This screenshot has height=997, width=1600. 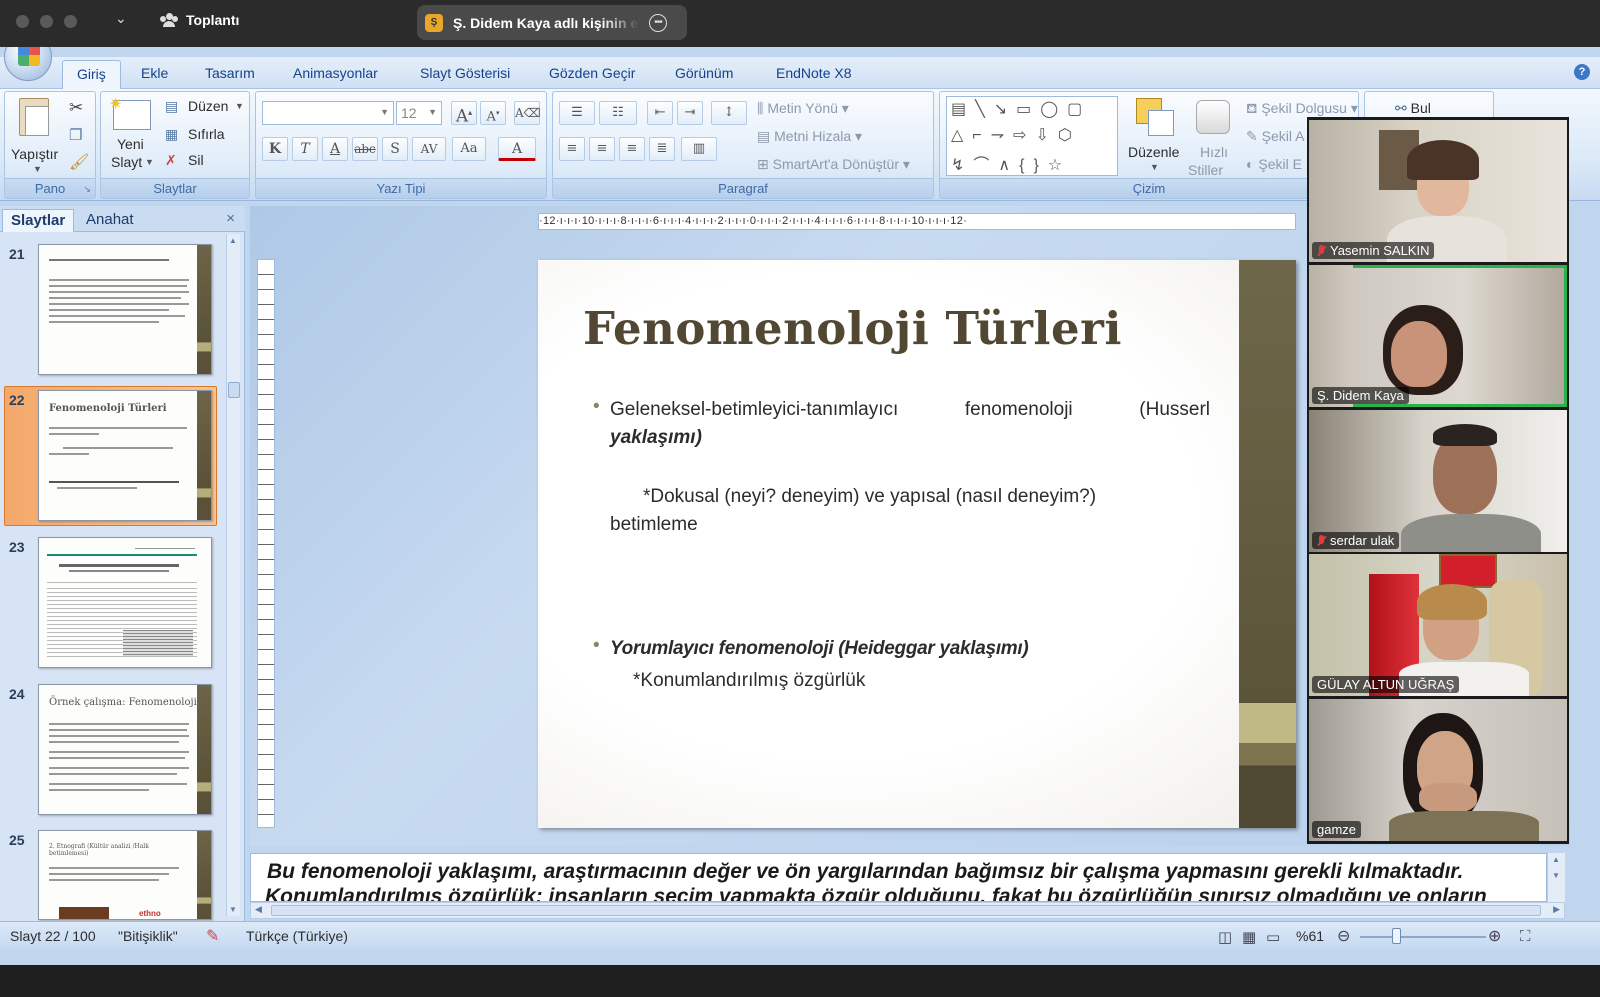 I want to click on zoom-out-icon: ⊖, so click(x=1343, y=936).